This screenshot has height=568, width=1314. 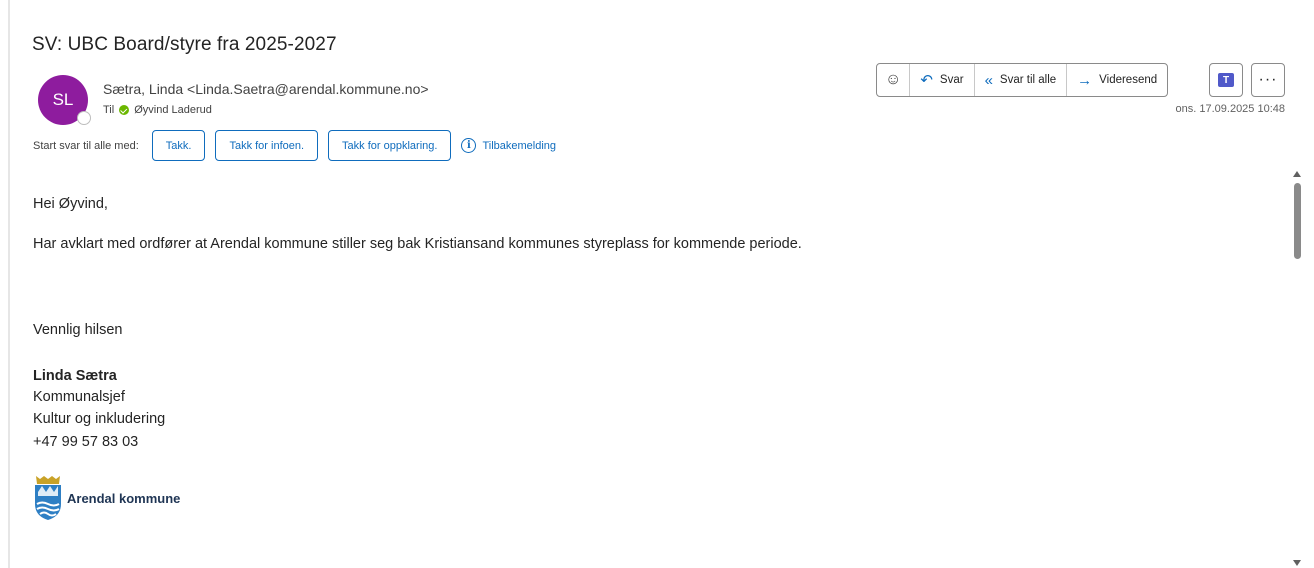 I want to click on reply-all-arrow-icon: «, so click(x=988, y=80).